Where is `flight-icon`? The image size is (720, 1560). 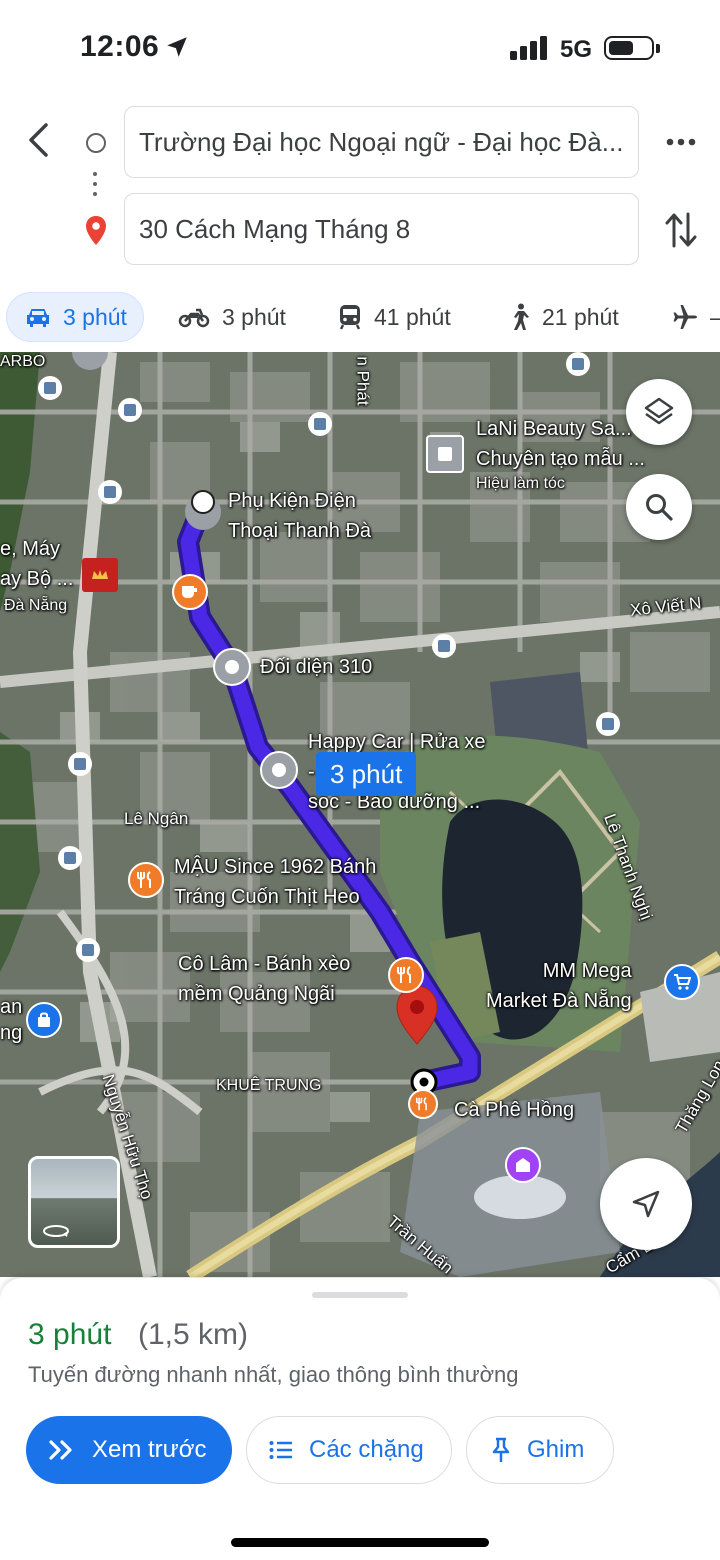
flight-icon is located at coordinates (685, 317).